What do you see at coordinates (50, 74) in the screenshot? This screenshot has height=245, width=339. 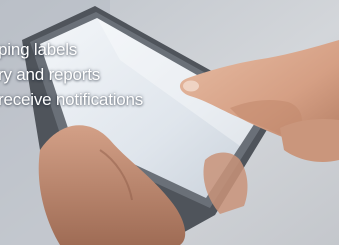 I see `caption-line: ry and reports` at bounding box center [50, 74].